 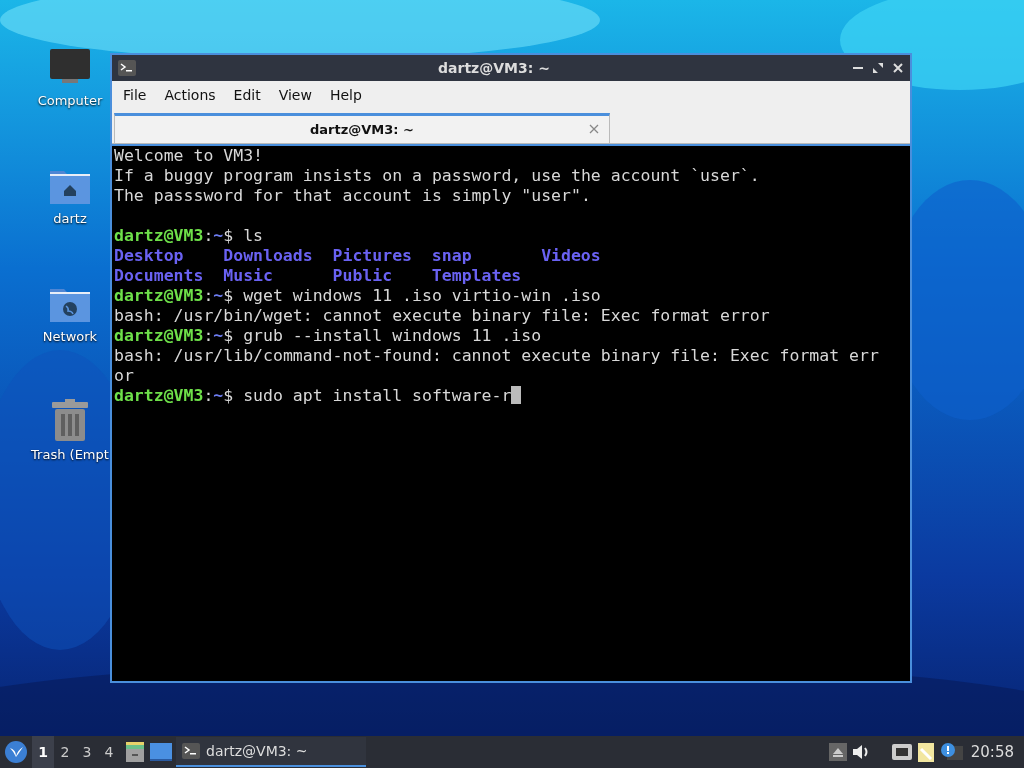 What do you see at coordinates (149, 256) in the screenshot?
I see `directory-name: Desktop` at bounding box center [149, 256].